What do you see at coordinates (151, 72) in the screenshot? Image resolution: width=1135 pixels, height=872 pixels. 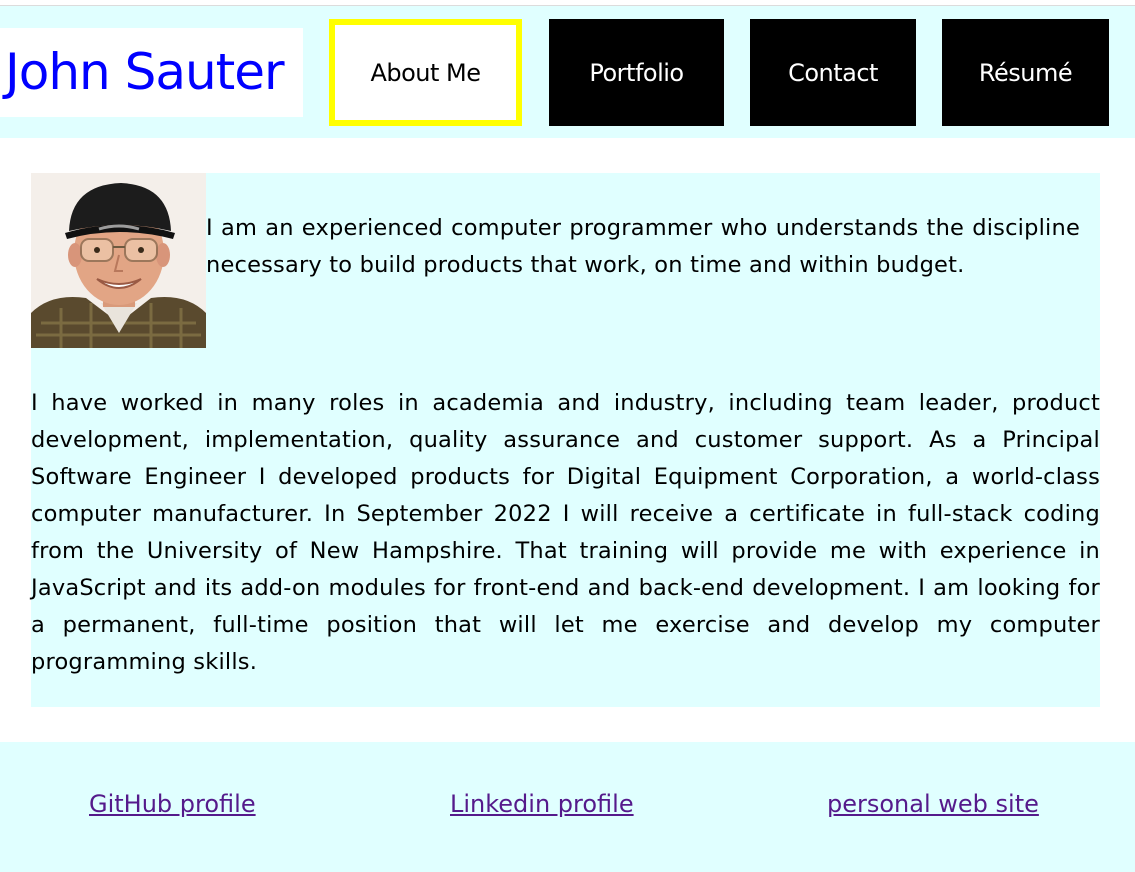 I see `site-title: John Sauter` at bounding box center [151, 72].